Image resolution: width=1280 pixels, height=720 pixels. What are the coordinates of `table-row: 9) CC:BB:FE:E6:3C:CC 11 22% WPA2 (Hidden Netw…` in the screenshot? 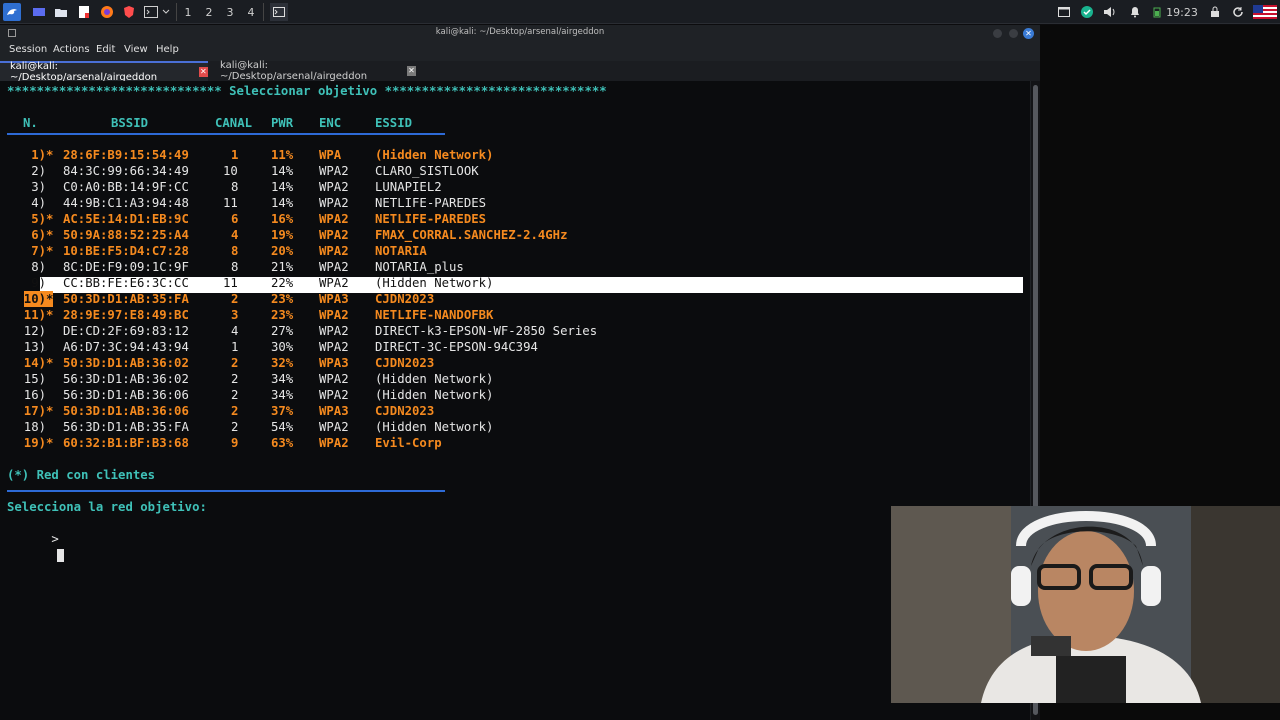 It's located at (500, 283).